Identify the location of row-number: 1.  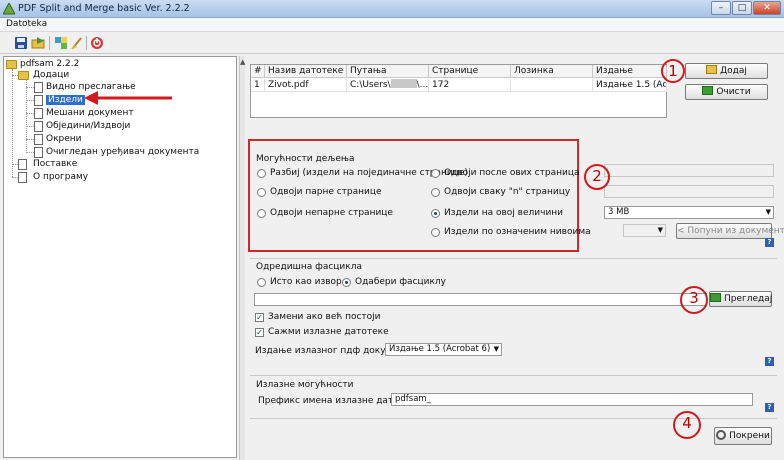
(258, 85).